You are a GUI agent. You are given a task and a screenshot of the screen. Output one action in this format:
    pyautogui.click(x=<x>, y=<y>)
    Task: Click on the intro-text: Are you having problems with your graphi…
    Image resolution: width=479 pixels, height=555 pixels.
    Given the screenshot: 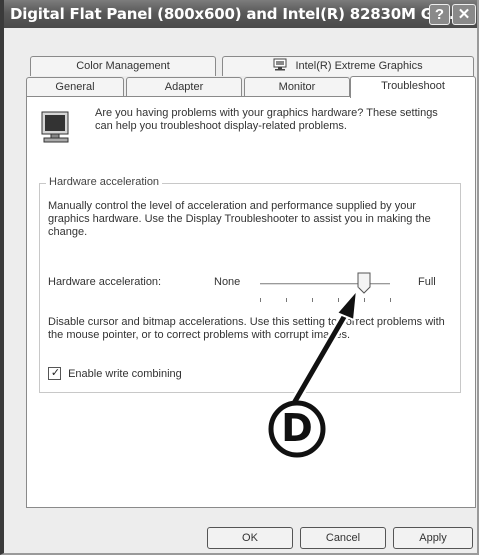 What is the action you would take?
    pyautogui.click(x=266, y=119)
    